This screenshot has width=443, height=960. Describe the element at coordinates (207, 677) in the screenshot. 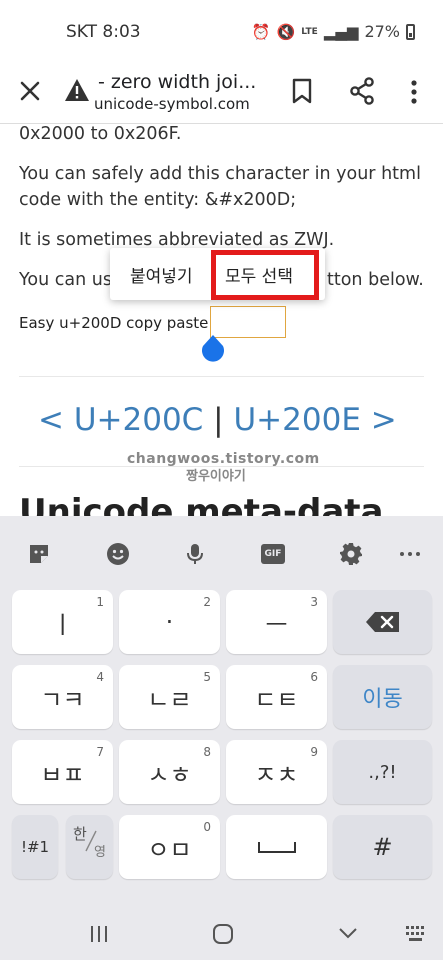

I see `key-number: 5` at that location.